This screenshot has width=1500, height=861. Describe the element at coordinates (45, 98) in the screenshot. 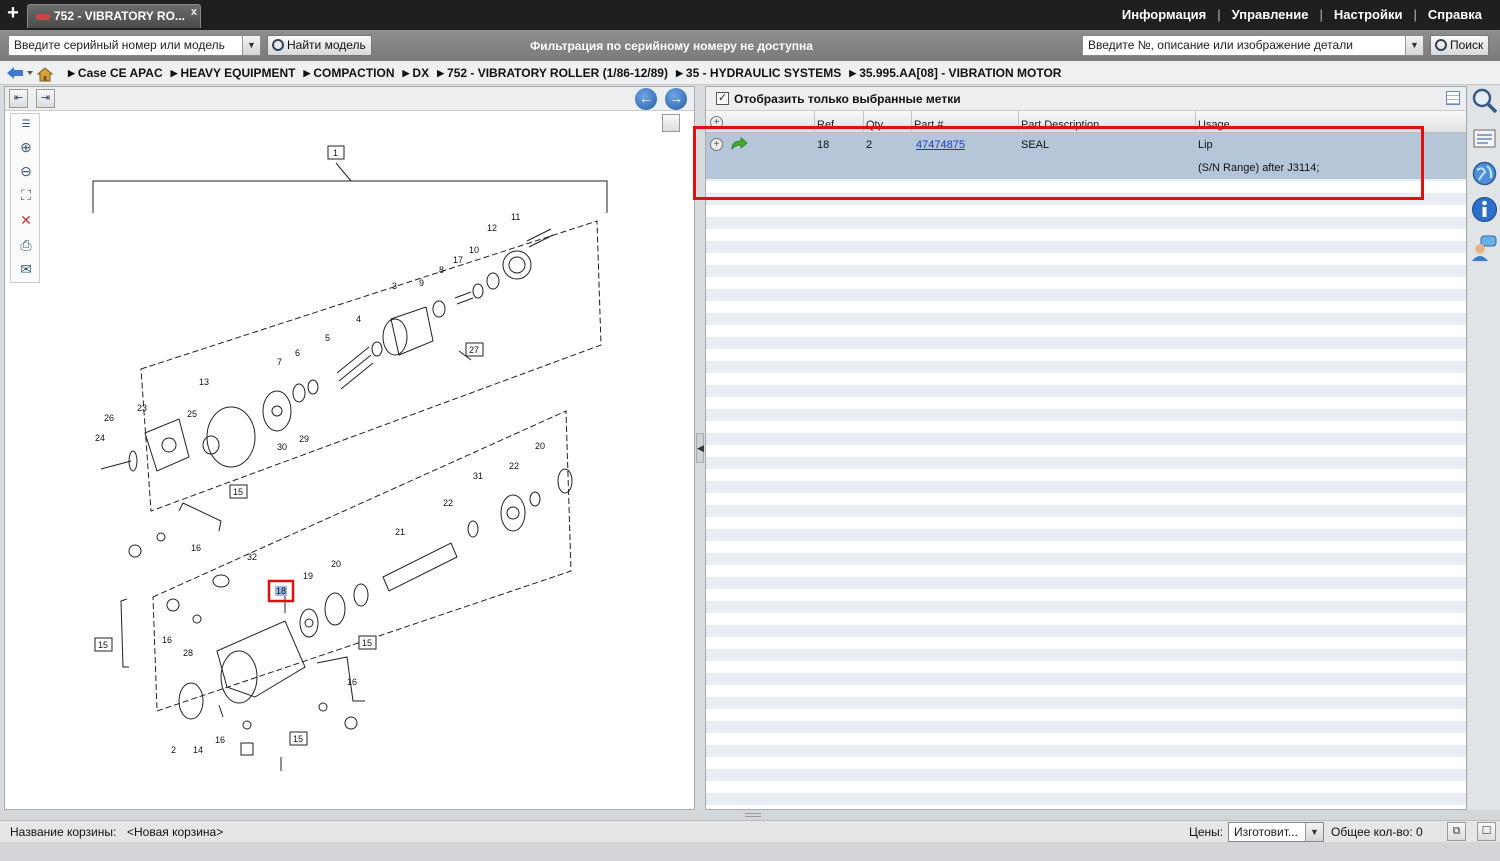

I see `expand-right-icon: ⇥` at that location.